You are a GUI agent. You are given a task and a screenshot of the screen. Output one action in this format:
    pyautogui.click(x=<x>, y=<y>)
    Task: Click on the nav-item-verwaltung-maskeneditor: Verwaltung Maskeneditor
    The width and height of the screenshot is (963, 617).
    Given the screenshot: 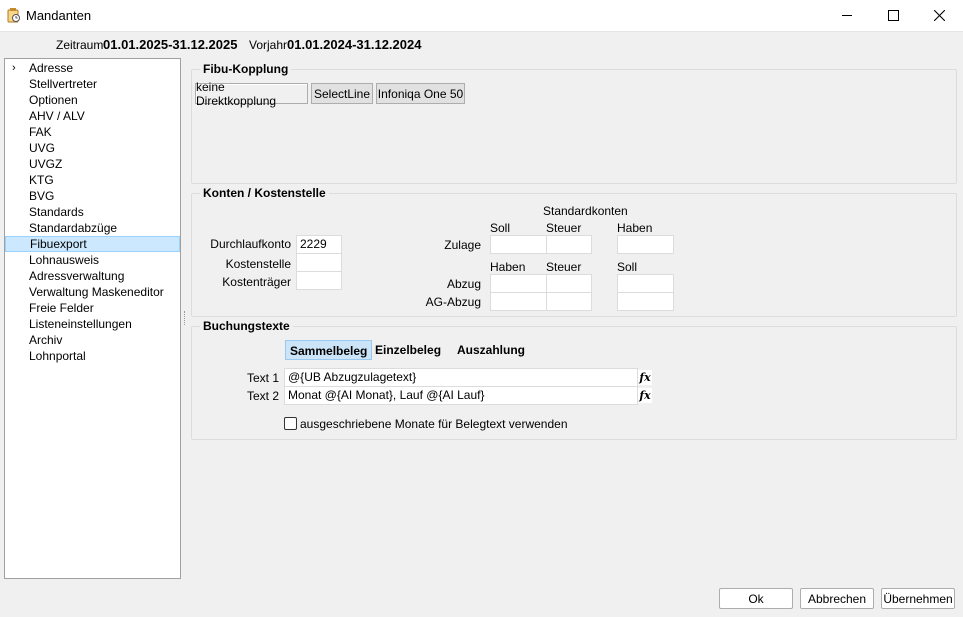 What is the action you would take?
    pyautogui.click(x=96, y=292)
    